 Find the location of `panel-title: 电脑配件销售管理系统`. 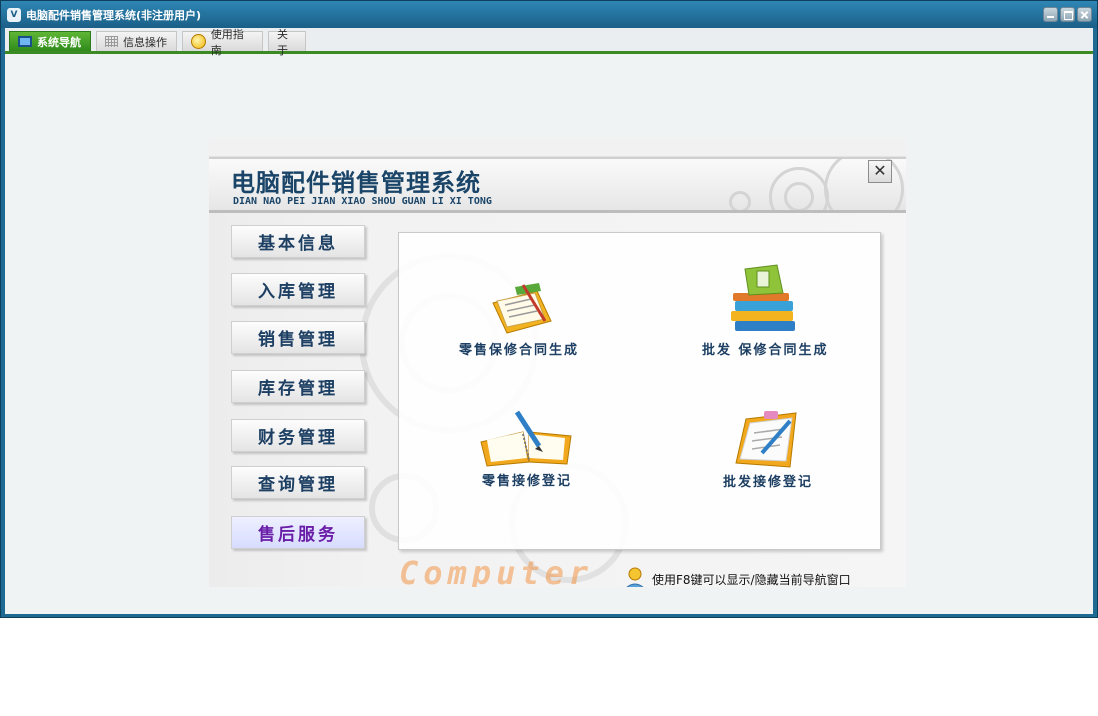

panel-title: 电脑配件销售管理系统 is located at coordinates (356, 183).